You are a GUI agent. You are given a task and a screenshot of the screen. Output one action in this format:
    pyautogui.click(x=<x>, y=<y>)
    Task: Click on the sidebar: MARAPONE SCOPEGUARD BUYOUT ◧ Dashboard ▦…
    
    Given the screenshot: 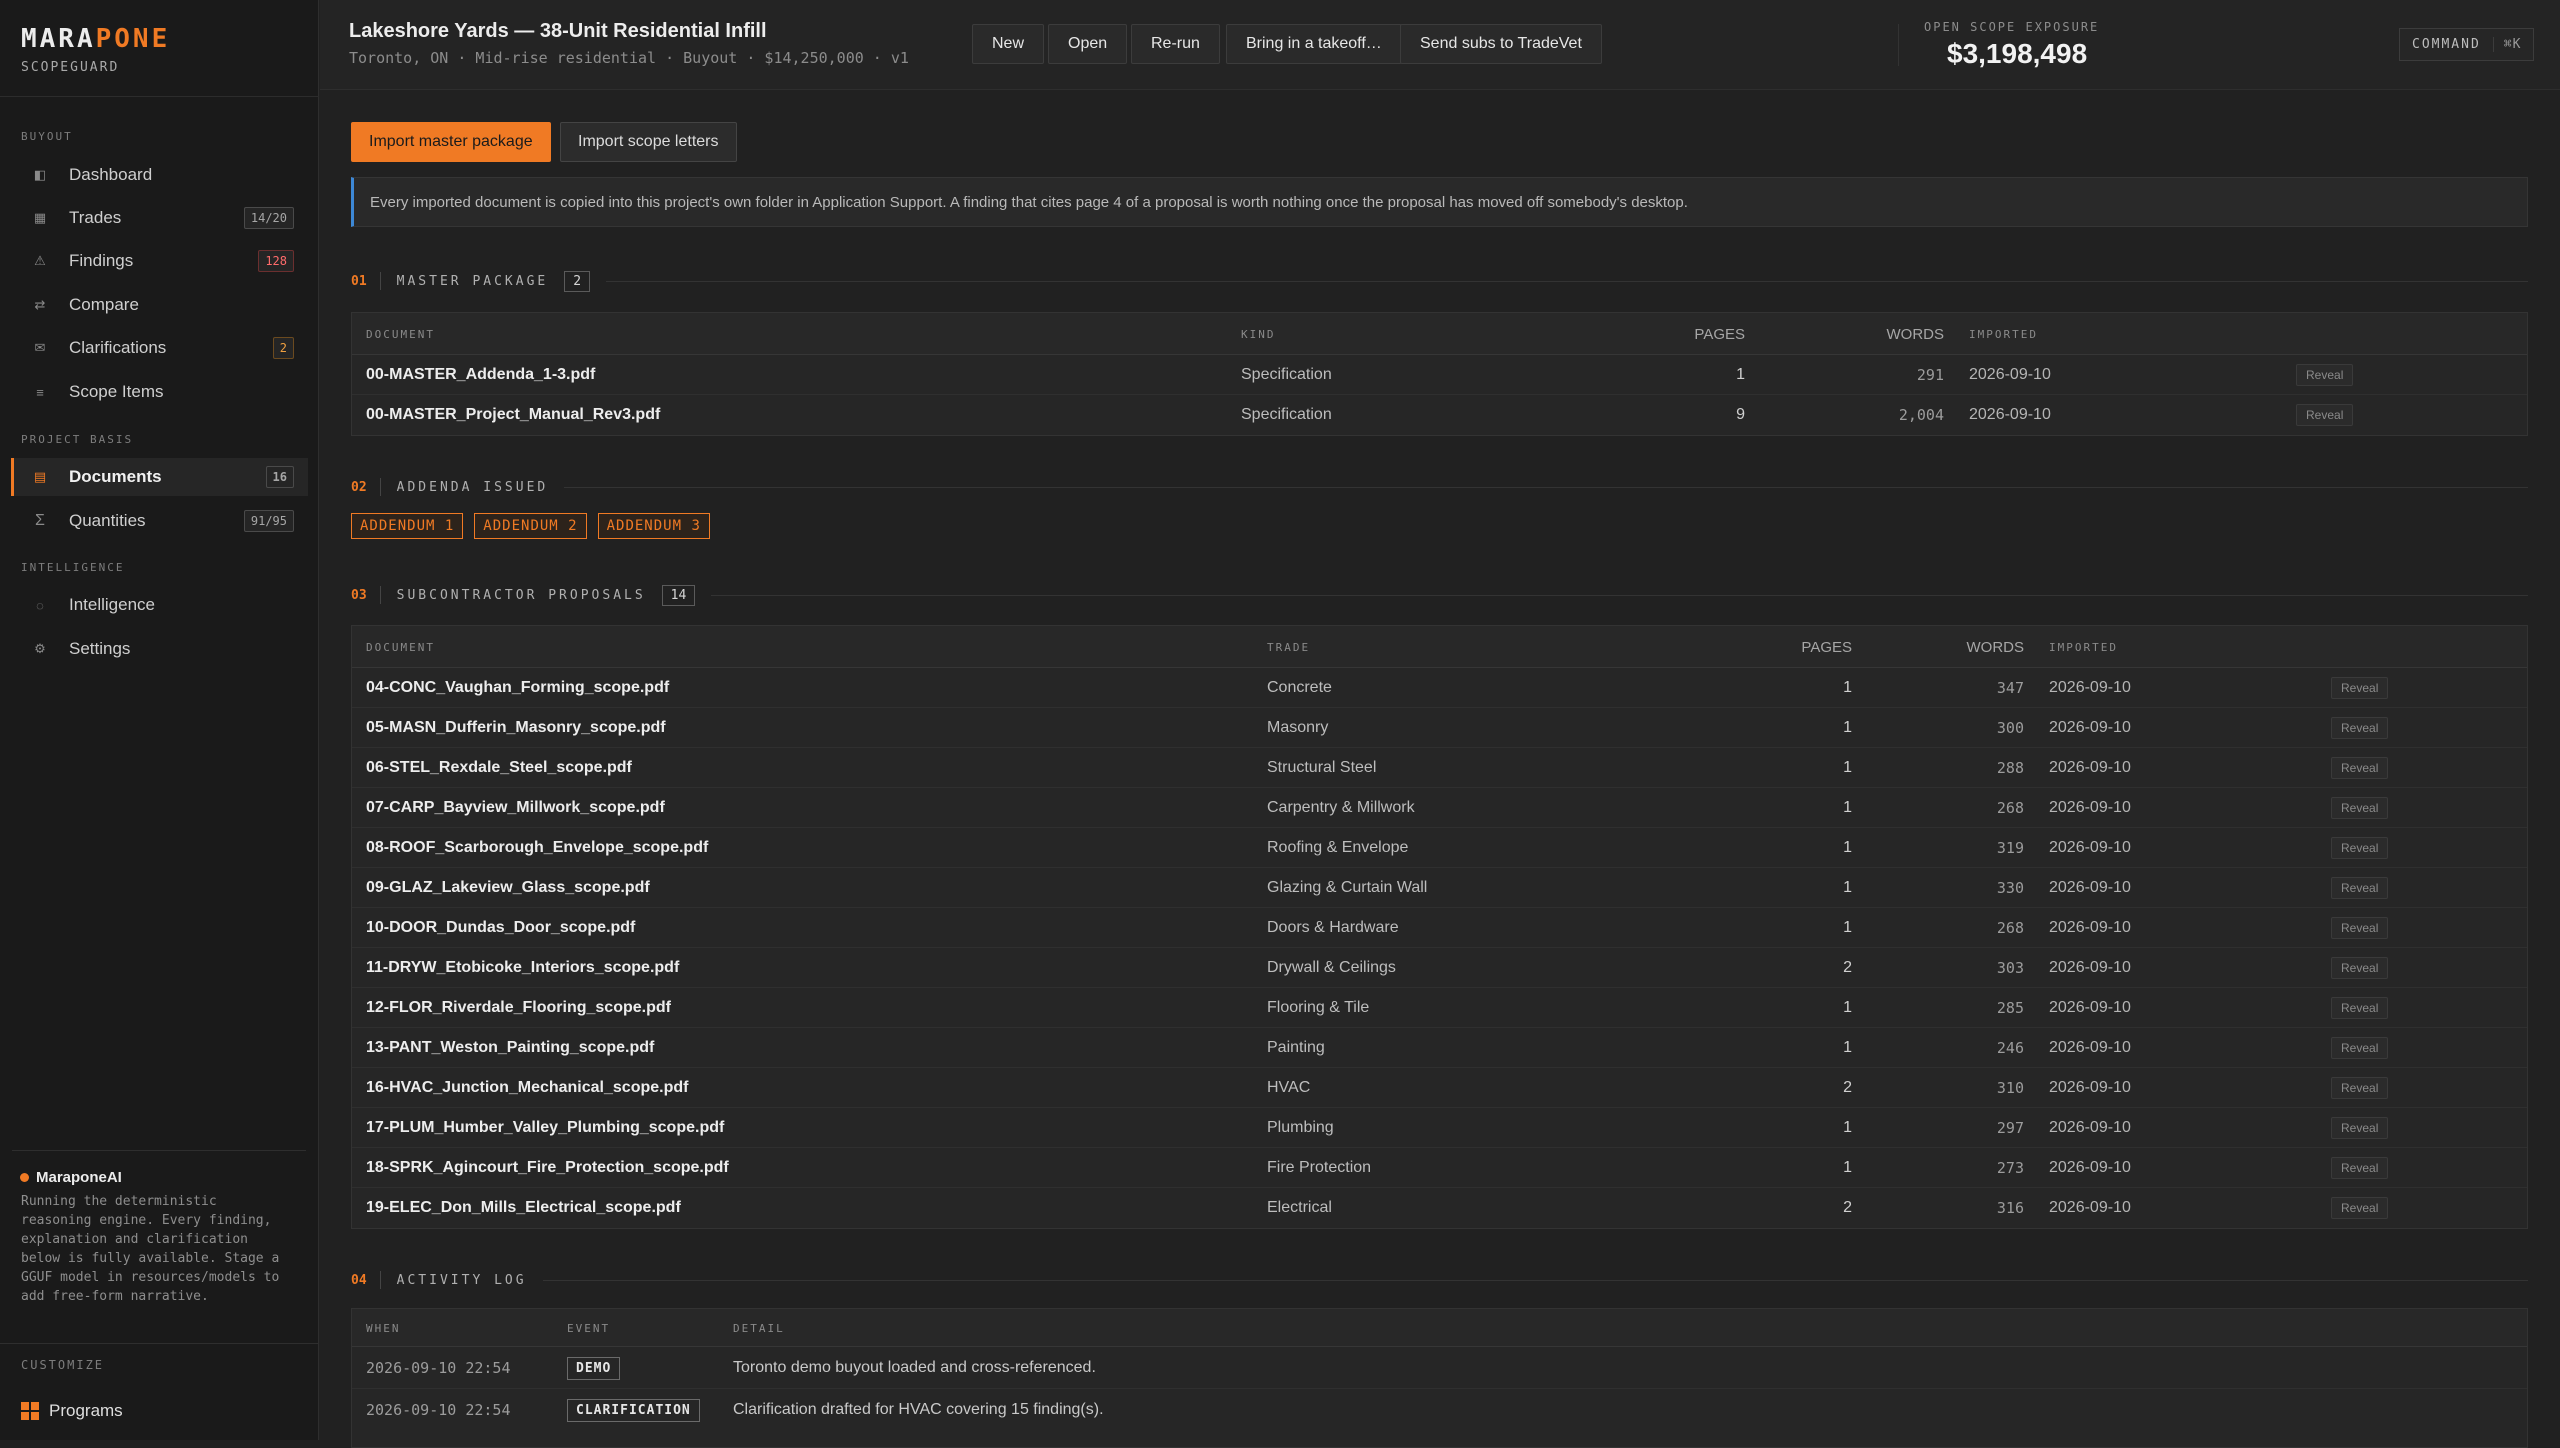 What is the action you would take?
    pyautogui.click(x=159, y=720)
    